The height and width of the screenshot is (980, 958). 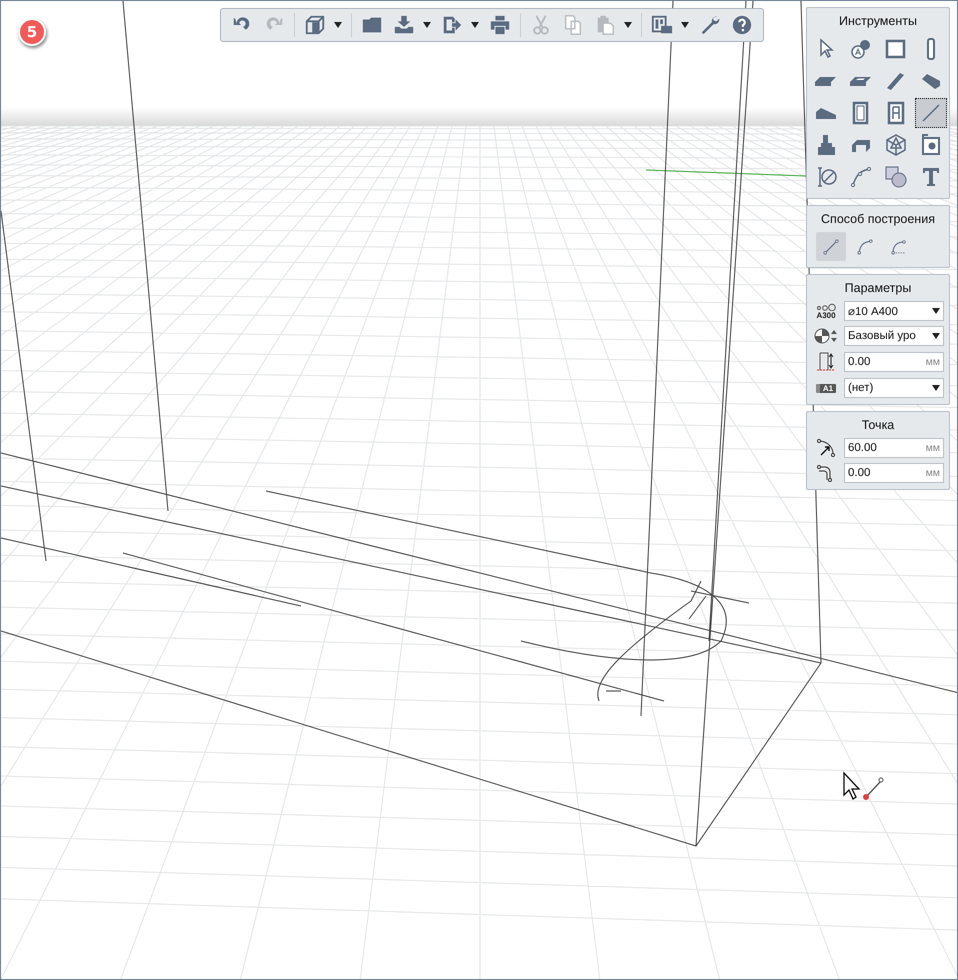 I want to click on polyhedron-icon, so click(x=896, y=145).